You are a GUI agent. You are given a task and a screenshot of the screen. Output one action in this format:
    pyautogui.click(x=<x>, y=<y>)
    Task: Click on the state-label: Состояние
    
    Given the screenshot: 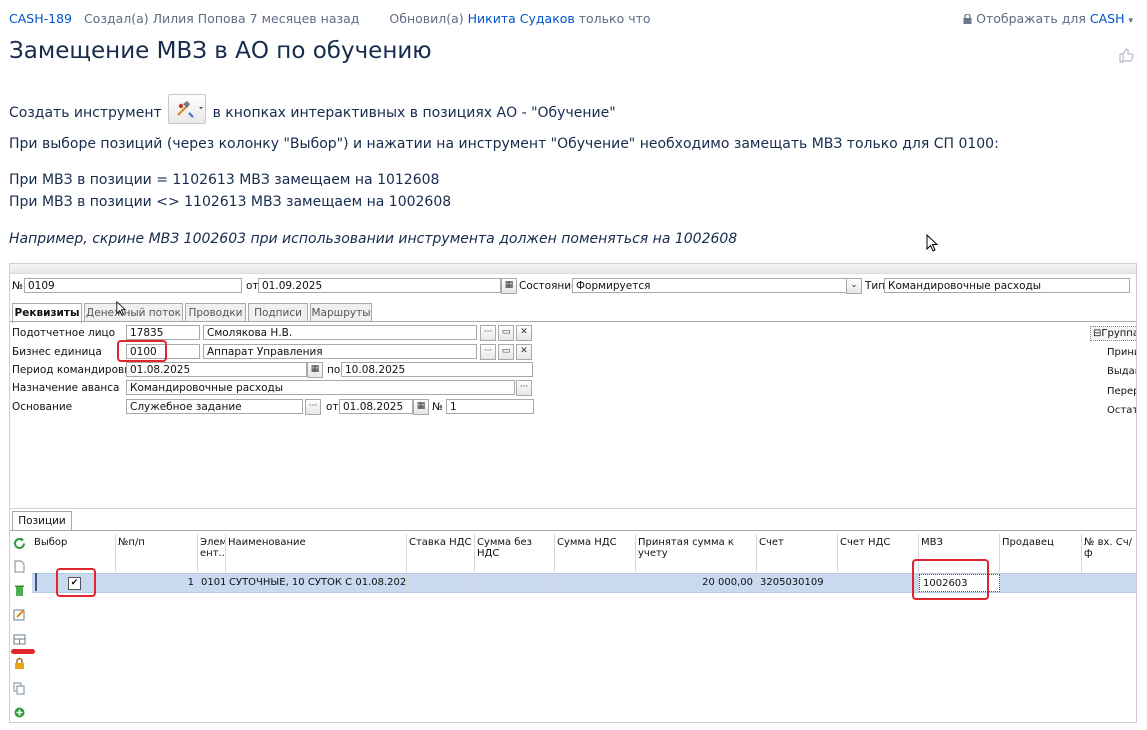 What is the action you would take?
    pyautogui.click(x=548, y=286)
    